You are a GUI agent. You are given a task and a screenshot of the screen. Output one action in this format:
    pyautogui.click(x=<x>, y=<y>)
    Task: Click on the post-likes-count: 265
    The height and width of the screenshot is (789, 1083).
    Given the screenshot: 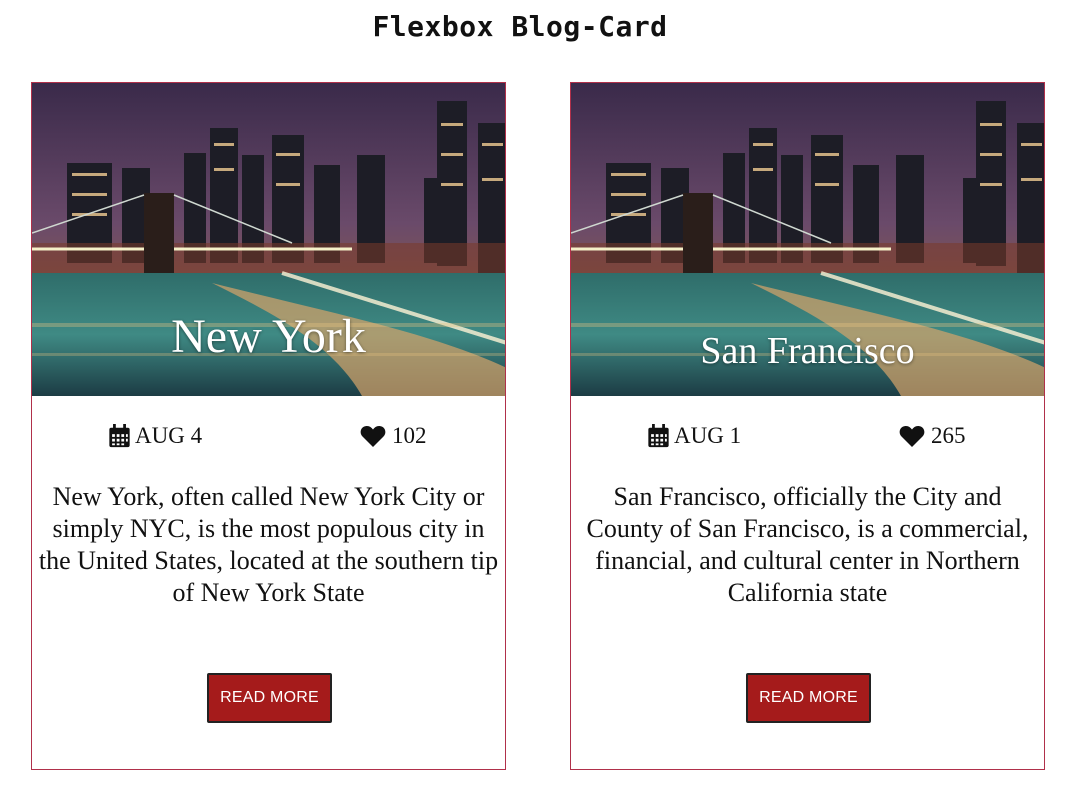 What is the action you would take?
    pyautogui.click(x=948, y=435)
    